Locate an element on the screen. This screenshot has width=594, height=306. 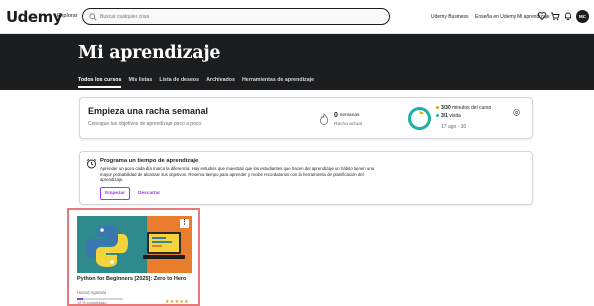
tab-all-courses: Todos los cursos is located at coordinates (100, 82).